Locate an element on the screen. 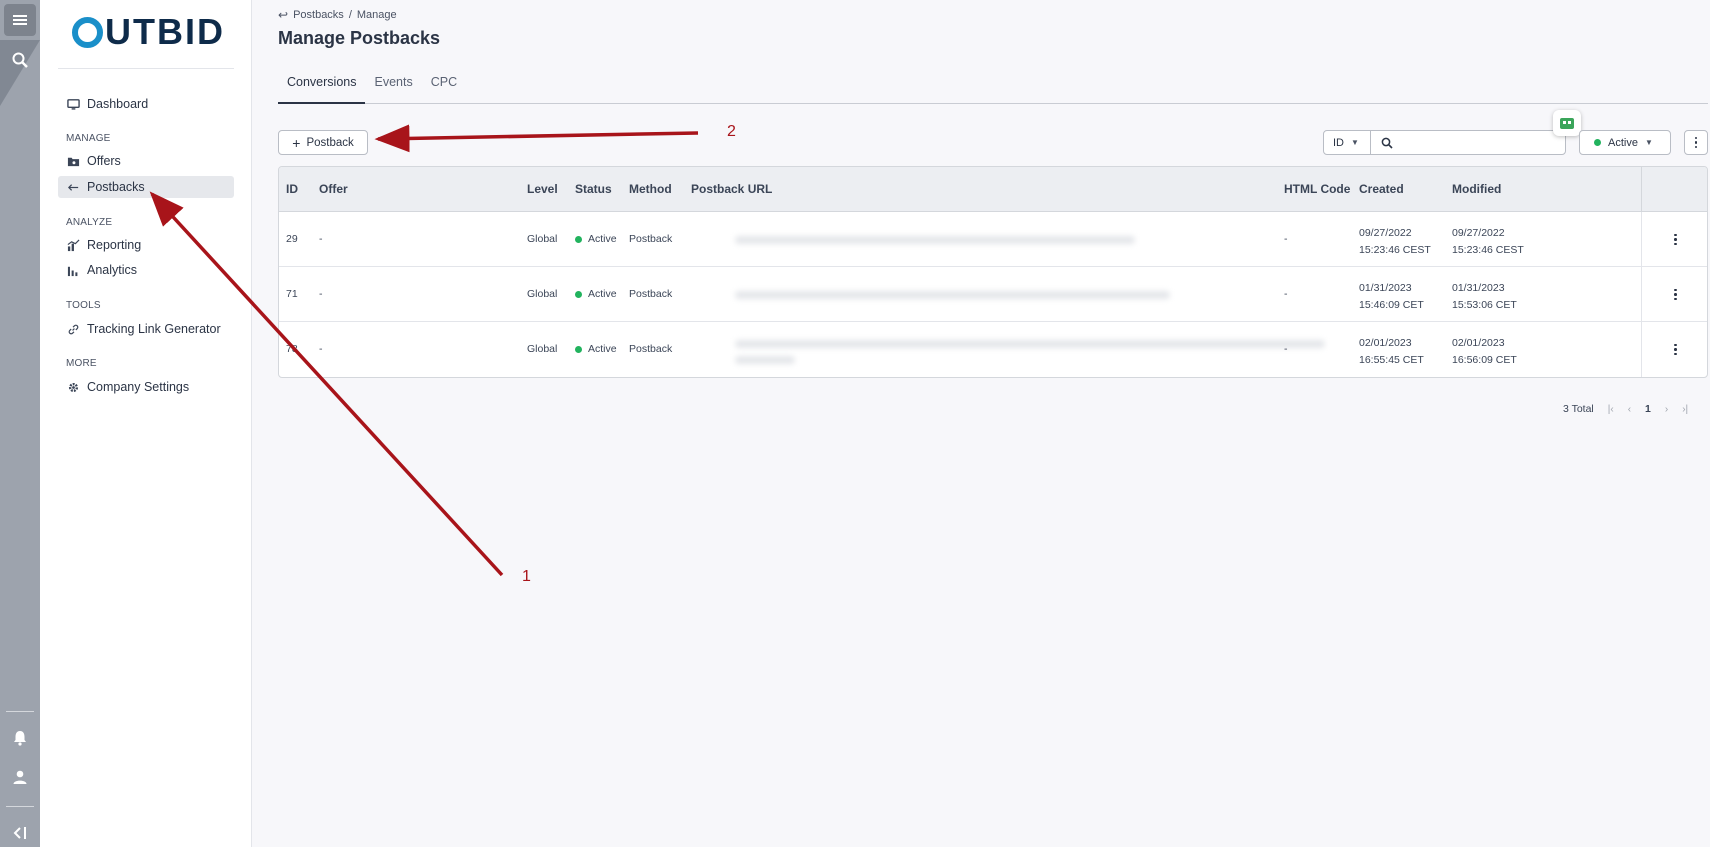 The height and width of the screenshot is (847, 1710). link-icon is located at coordinates (73, 329).